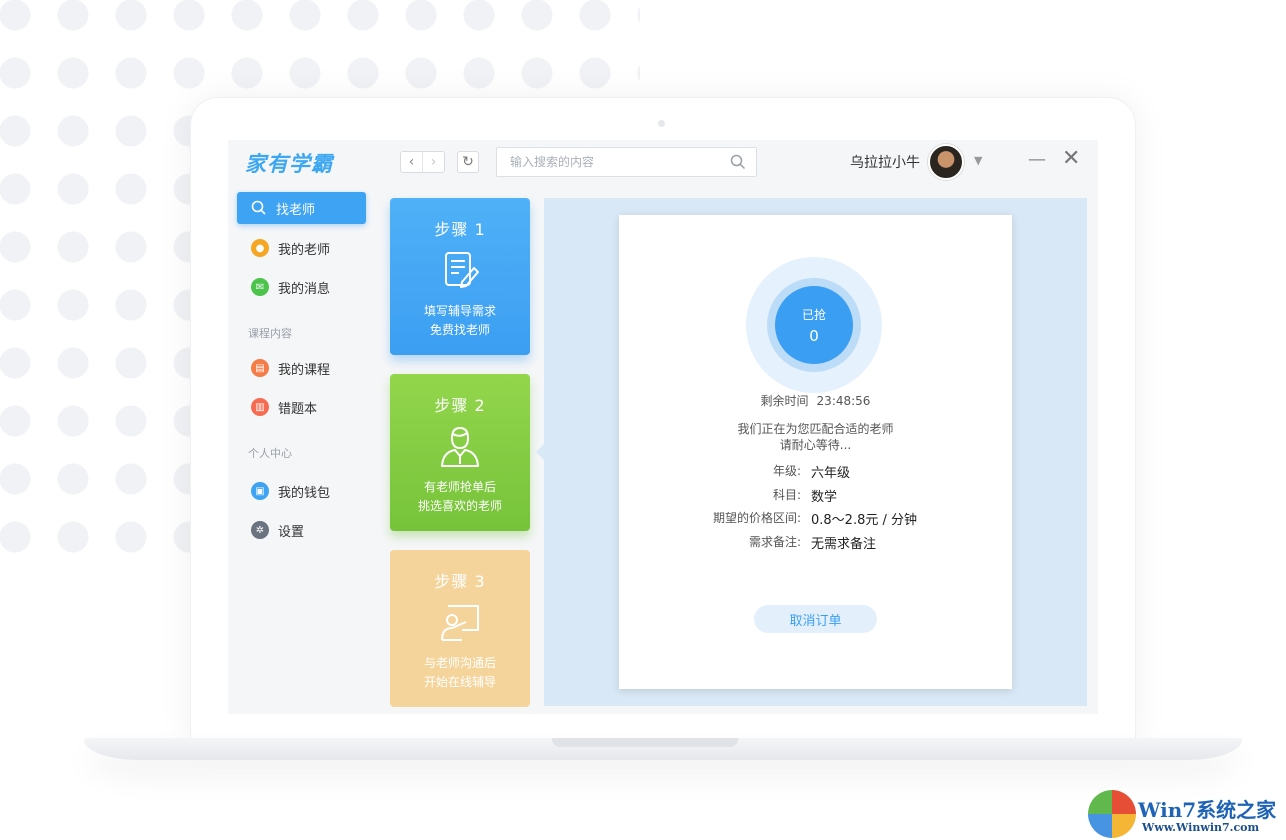  I want to click on title-bar: 家有学霸 ‹ › ↻ 乌拉拉小牛 ▼ — ✕, so click(663, 162).